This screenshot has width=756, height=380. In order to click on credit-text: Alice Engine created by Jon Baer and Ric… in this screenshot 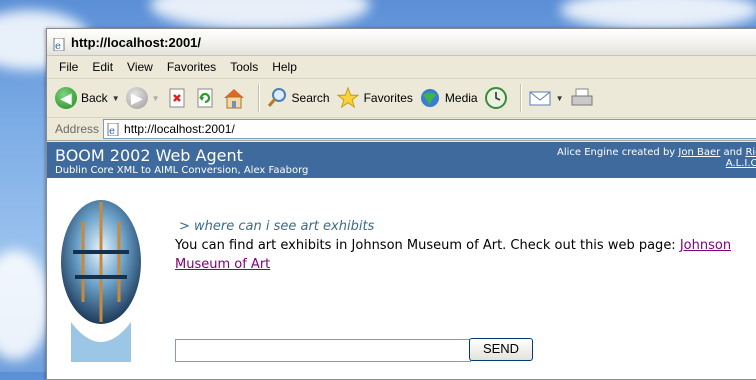, I will do `click(656, 158)`.